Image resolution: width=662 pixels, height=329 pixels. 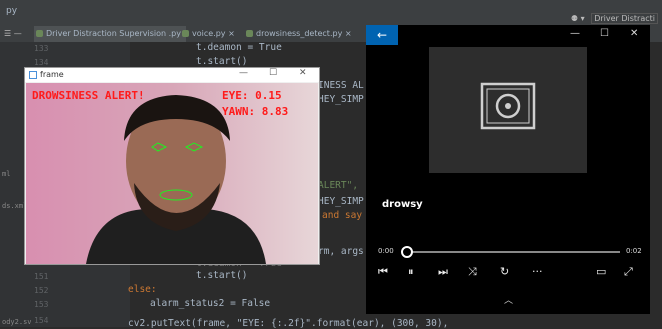 What do you see at coordinates (88, 95) in the screenshot?
I see `drowsiness-alert-text: DROWSINESS ALERT!` at bounding box center [88, 95].